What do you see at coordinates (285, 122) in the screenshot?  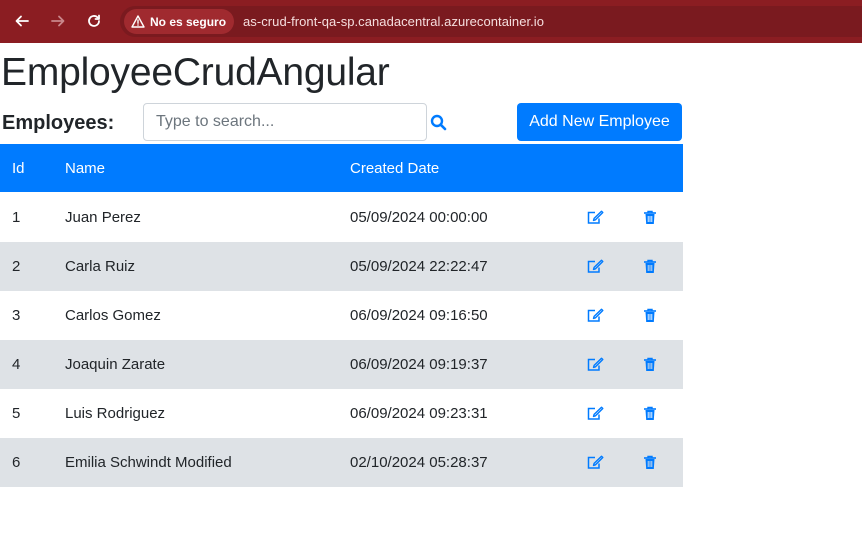 I see `search-input` at bounding box center [285, 122].